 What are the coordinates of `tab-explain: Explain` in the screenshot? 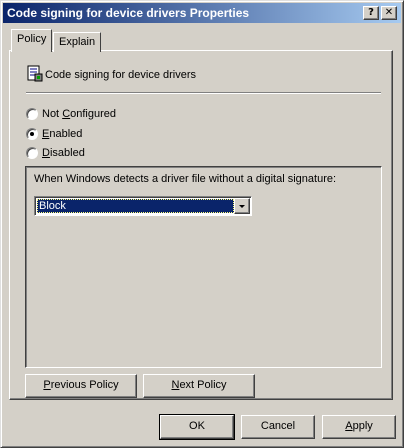 It's located at (77, 42).